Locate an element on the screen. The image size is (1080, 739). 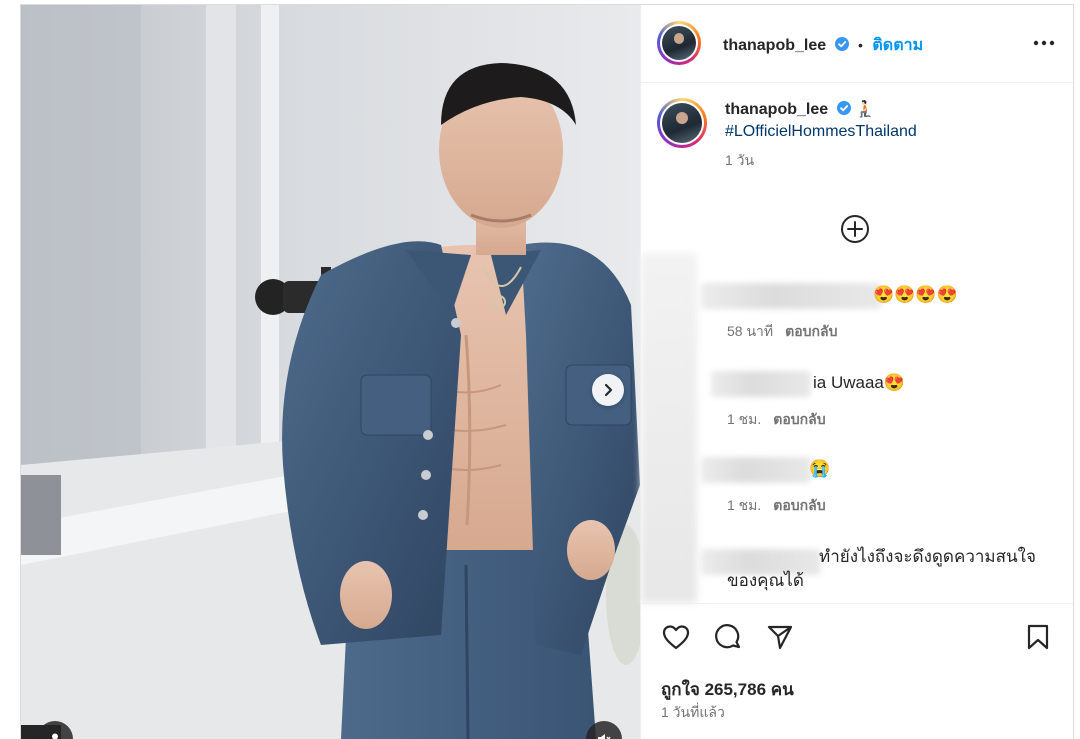
load-more-comments-button is located at coordinates (855, 229).